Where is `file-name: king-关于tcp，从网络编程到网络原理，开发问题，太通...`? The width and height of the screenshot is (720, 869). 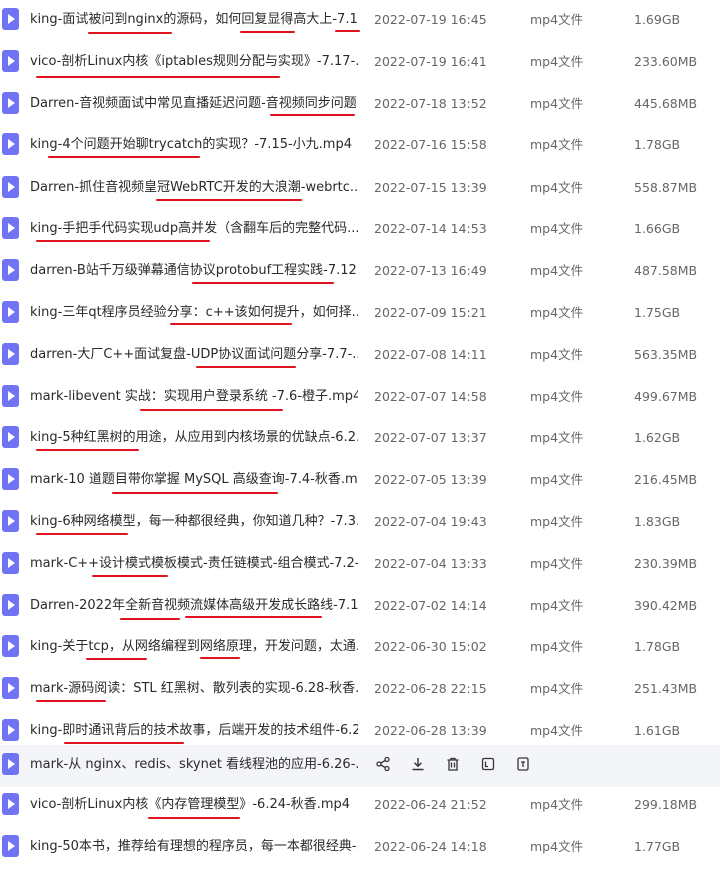 file-name: king-关于tcp，从网络编程到网络原理，开发问题，太通... is located at coordinates (194, 647).